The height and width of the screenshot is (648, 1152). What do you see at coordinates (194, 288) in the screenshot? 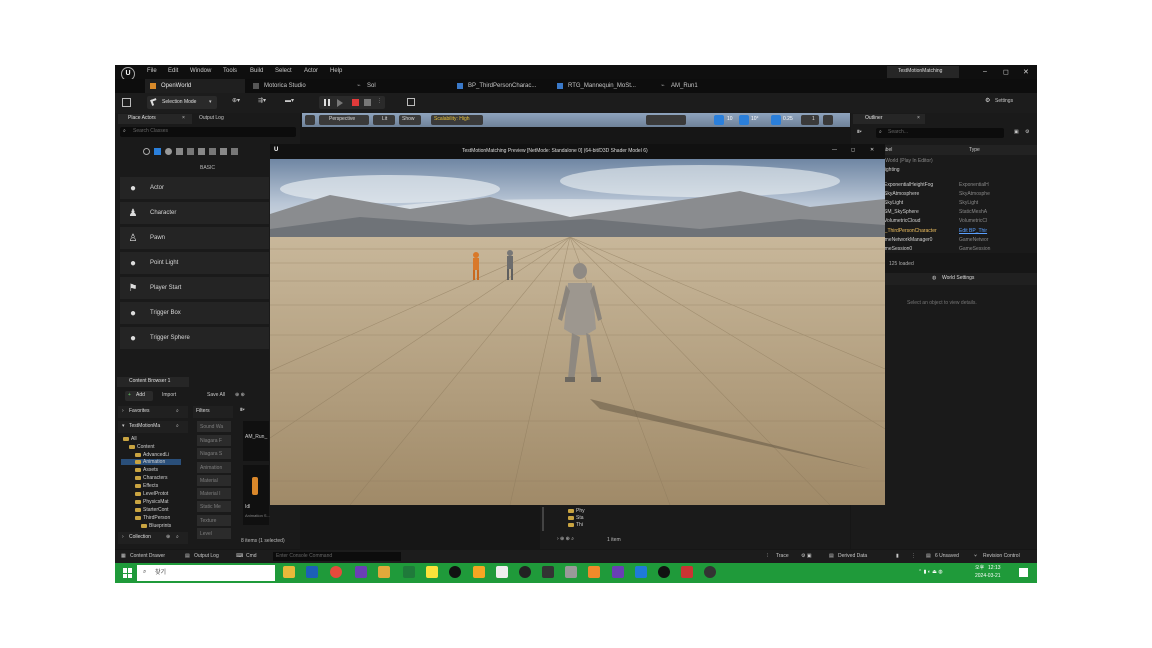
I see `actor-item-player-start: ⚑ Player Start` at bounding box center [194, 288].